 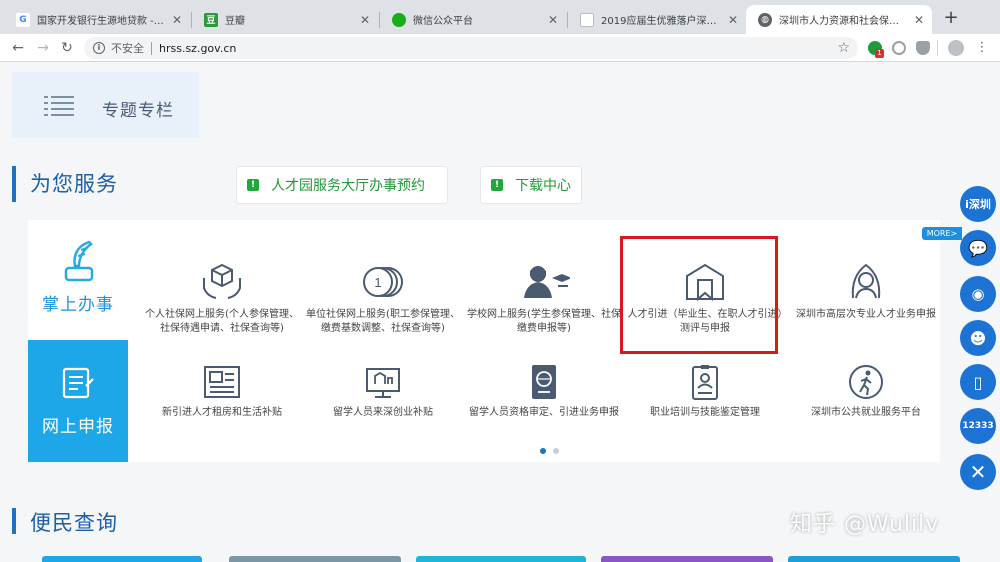 I want to click on monitor-icon, so click(x=383, y=383).